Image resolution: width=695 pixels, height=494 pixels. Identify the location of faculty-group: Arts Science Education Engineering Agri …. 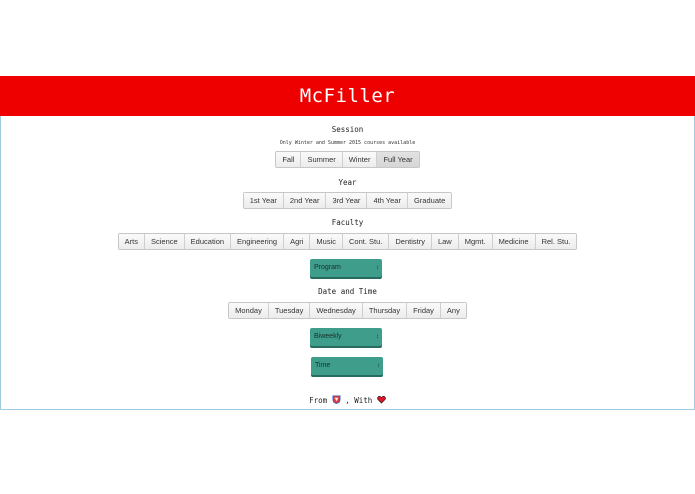
(347, 241).